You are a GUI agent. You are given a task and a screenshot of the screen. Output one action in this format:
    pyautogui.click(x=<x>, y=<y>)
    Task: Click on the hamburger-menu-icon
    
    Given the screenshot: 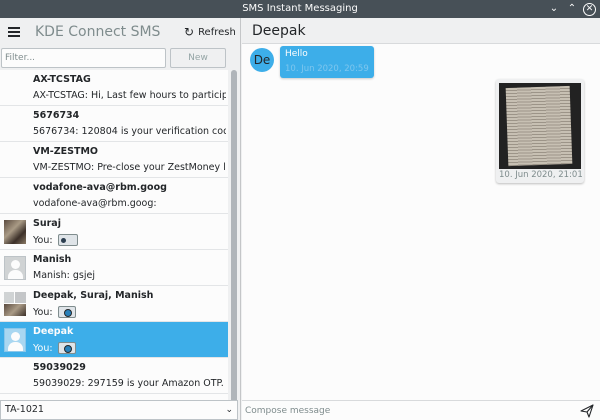 What is the action you would take?
    pyautogui.click(x=14, y=32)
    